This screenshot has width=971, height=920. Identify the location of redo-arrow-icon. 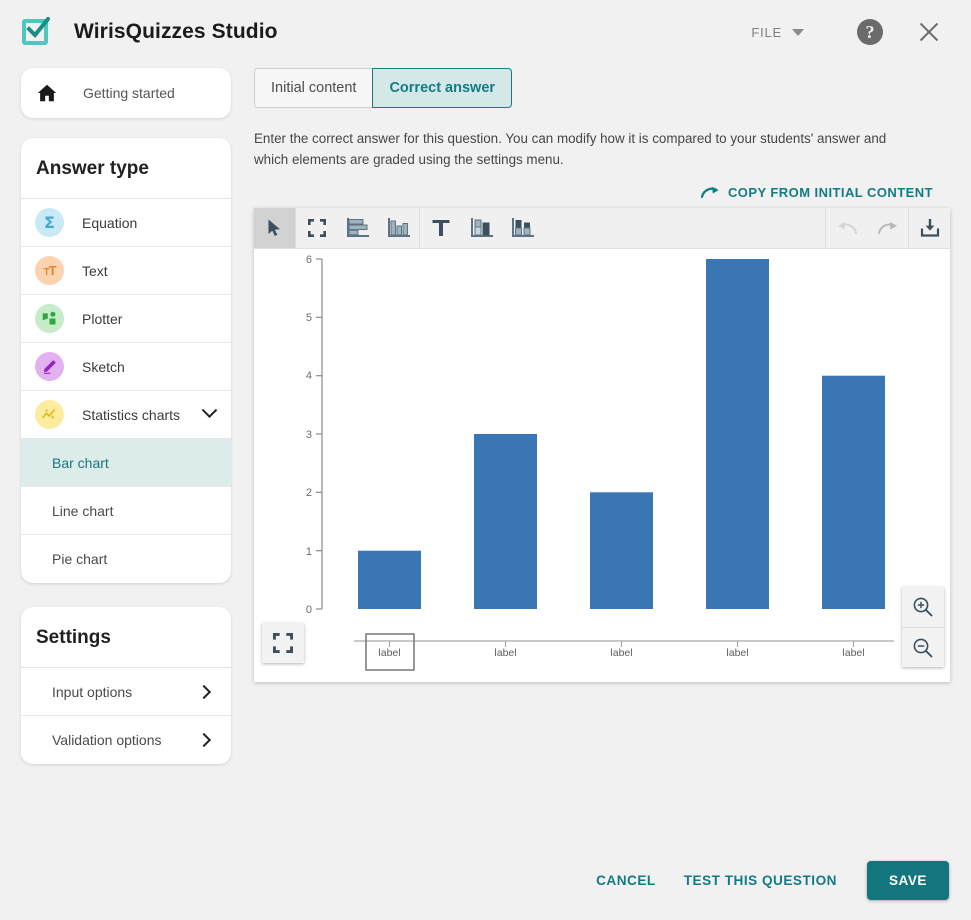
(709, 192).